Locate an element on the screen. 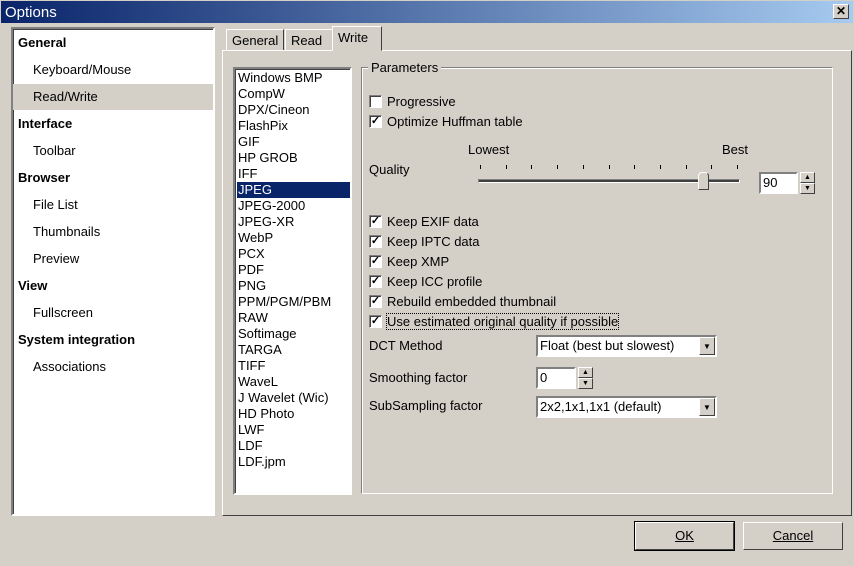 This screenshot has width=854, height=566. option-checkbox: ✓ Keep EXIF data is located at coordinates (424, 221).